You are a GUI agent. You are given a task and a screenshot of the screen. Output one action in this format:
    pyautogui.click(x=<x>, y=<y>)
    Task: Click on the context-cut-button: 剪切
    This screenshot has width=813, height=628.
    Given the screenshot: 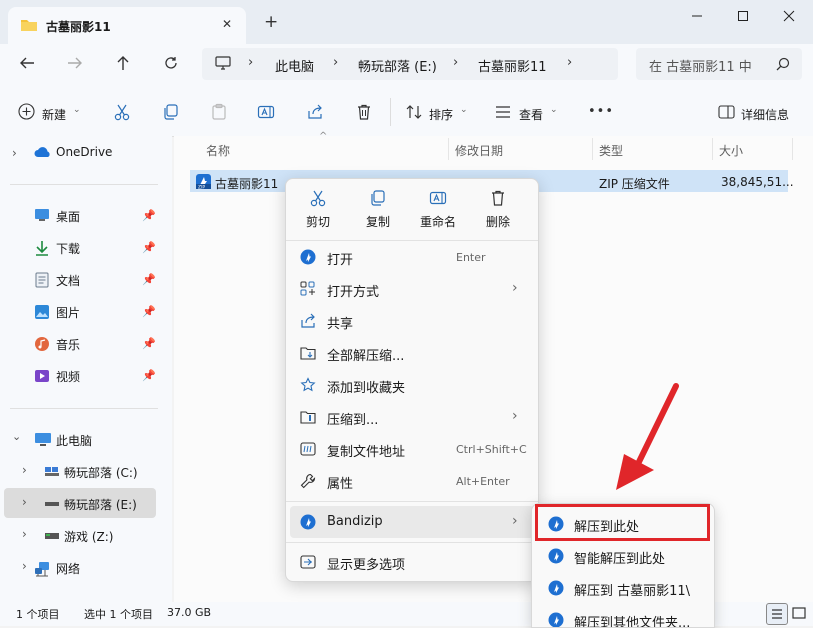 What is the action you would take?
    pyautogui.click(x=318, y=212)
    